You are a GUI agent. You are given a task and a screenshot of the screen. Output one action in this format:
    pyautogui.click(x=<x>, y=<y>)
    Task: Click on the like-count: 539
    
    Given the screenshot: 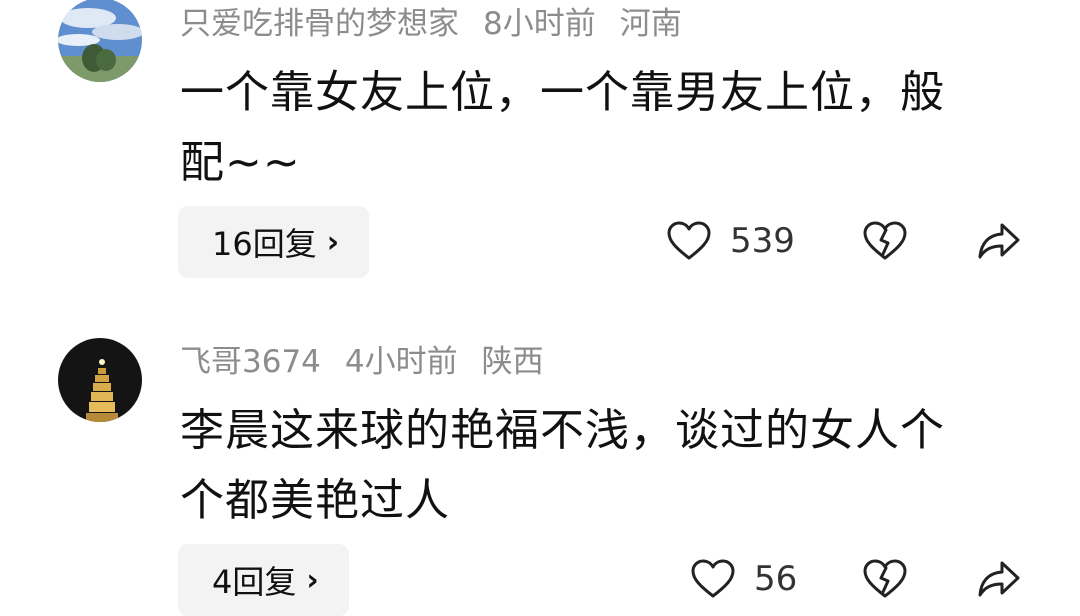 What is the action you would take?
    pyautogui.click(x=762, y=241)
    